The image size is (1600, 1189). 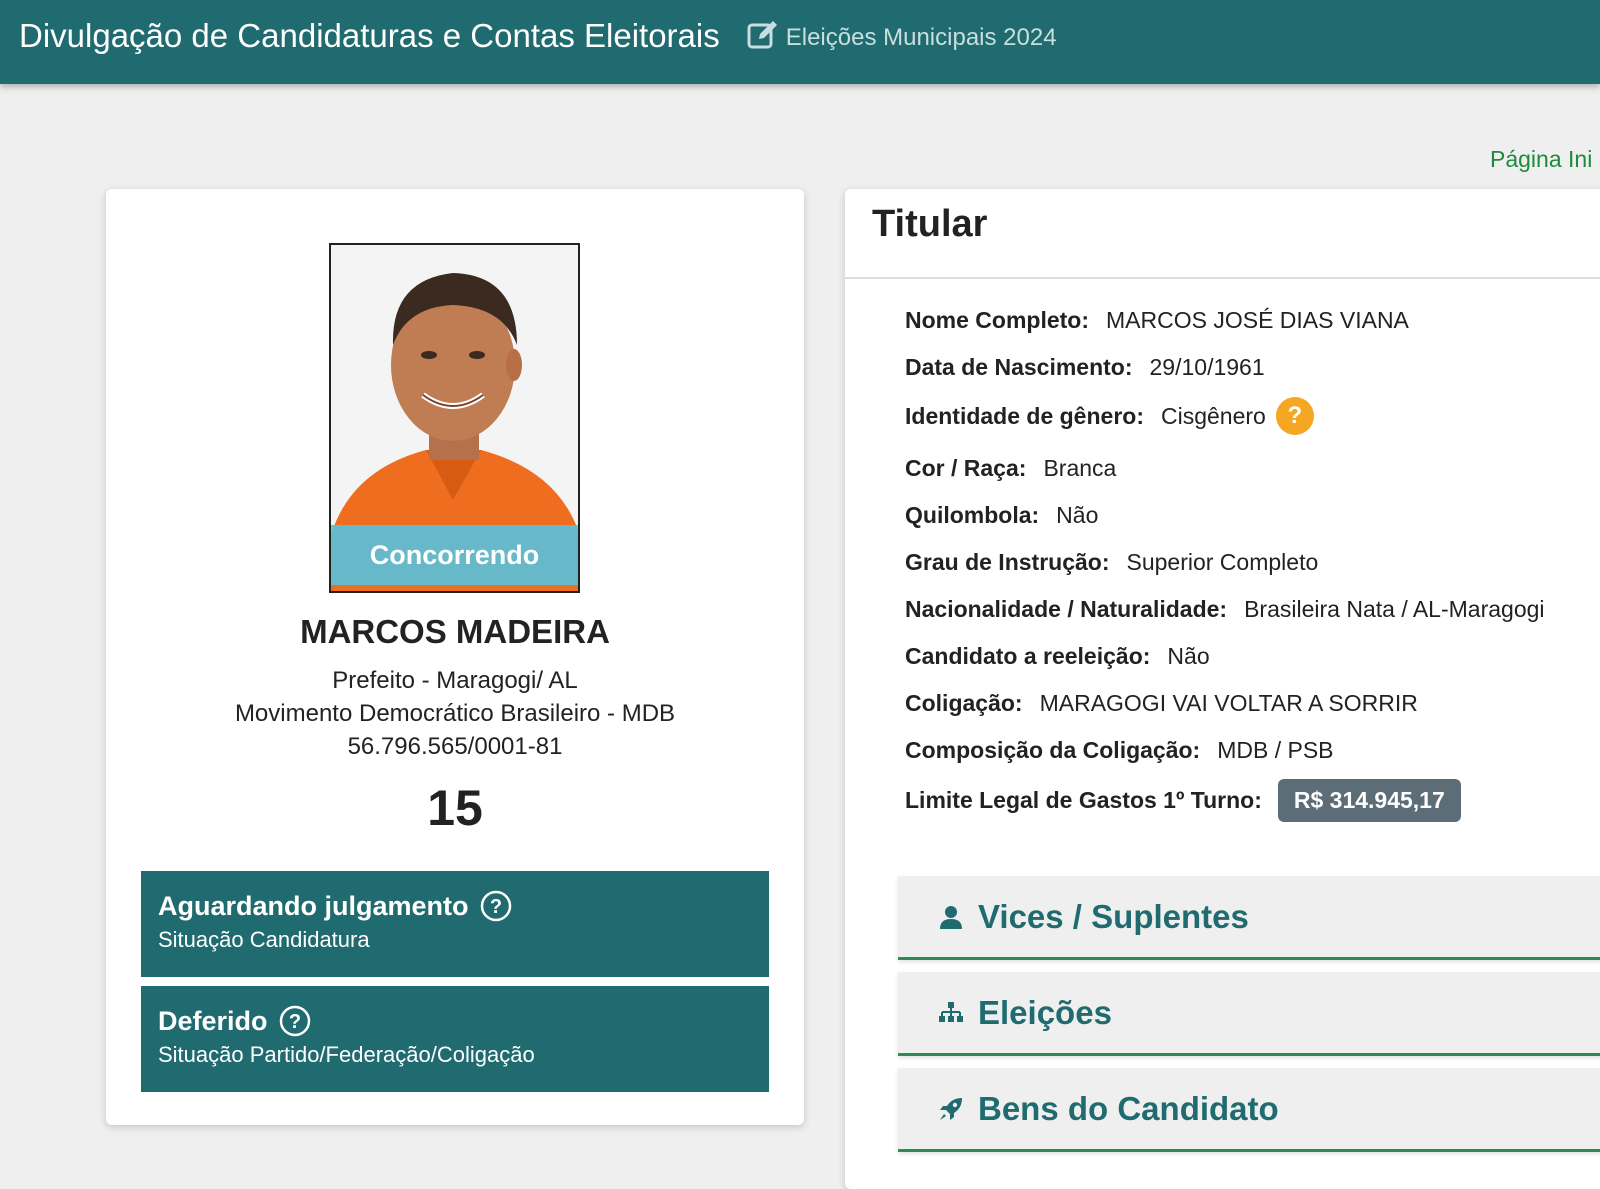 I want to click on status-ribbon: Concorrendo, so click(x=454, y=555).